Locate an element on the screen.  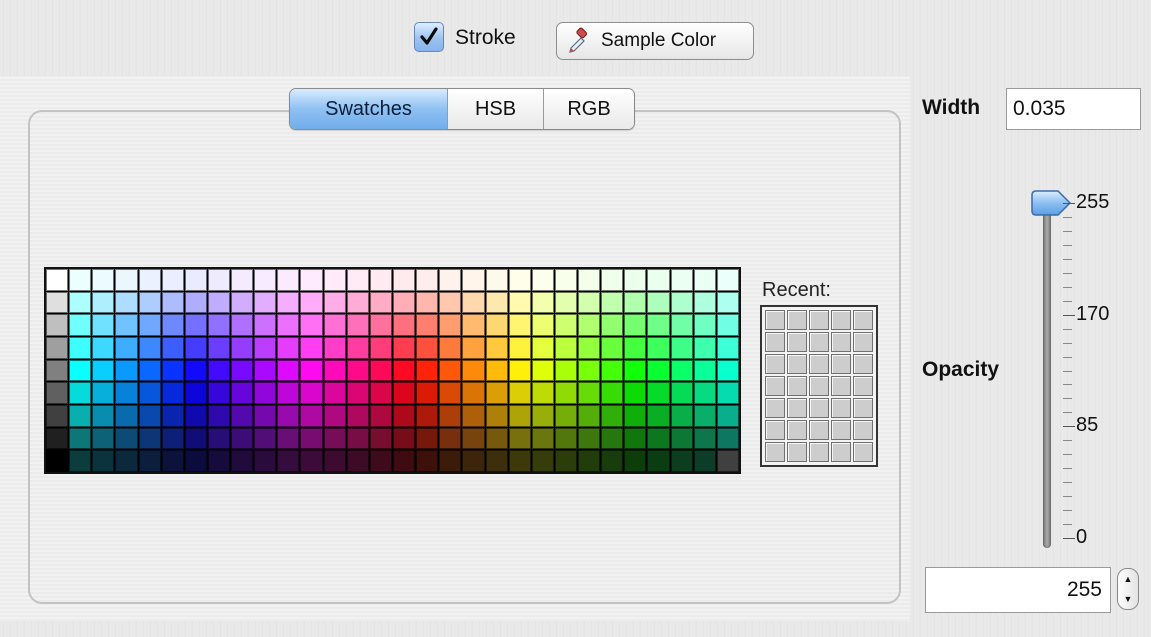
opacity-slider-track is located at coordinates (1047, 374).